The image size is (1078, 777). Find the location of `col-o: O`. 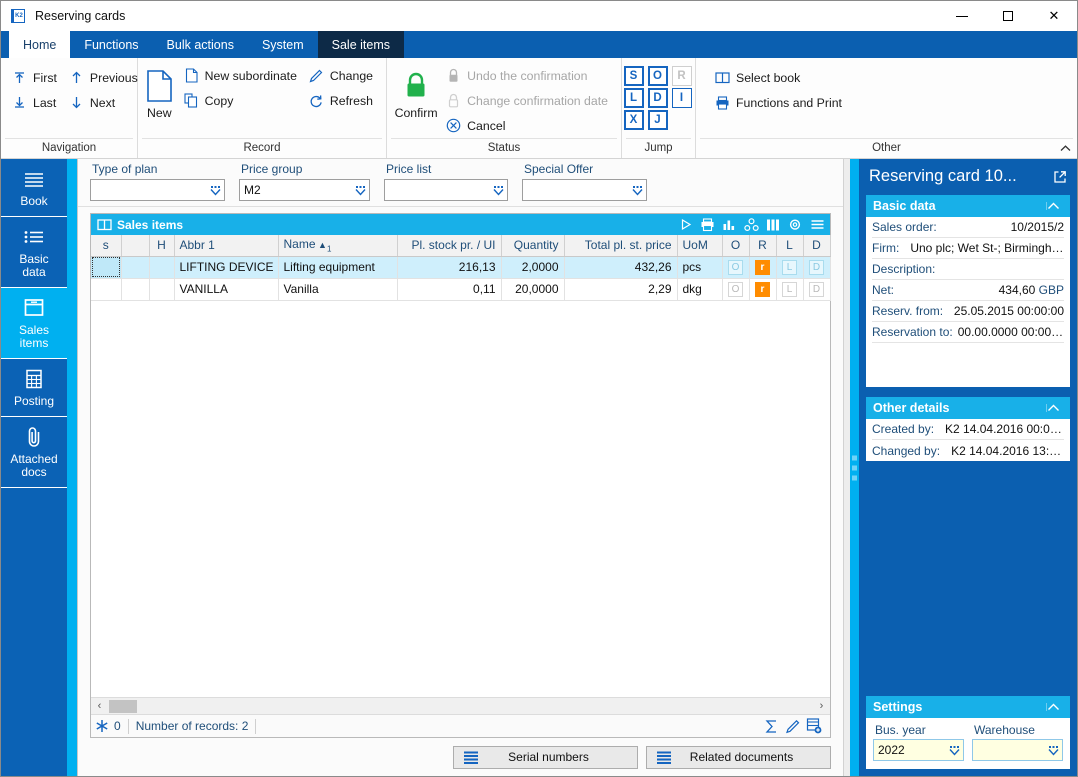

col-o: O is located at coordinates (736, 246).